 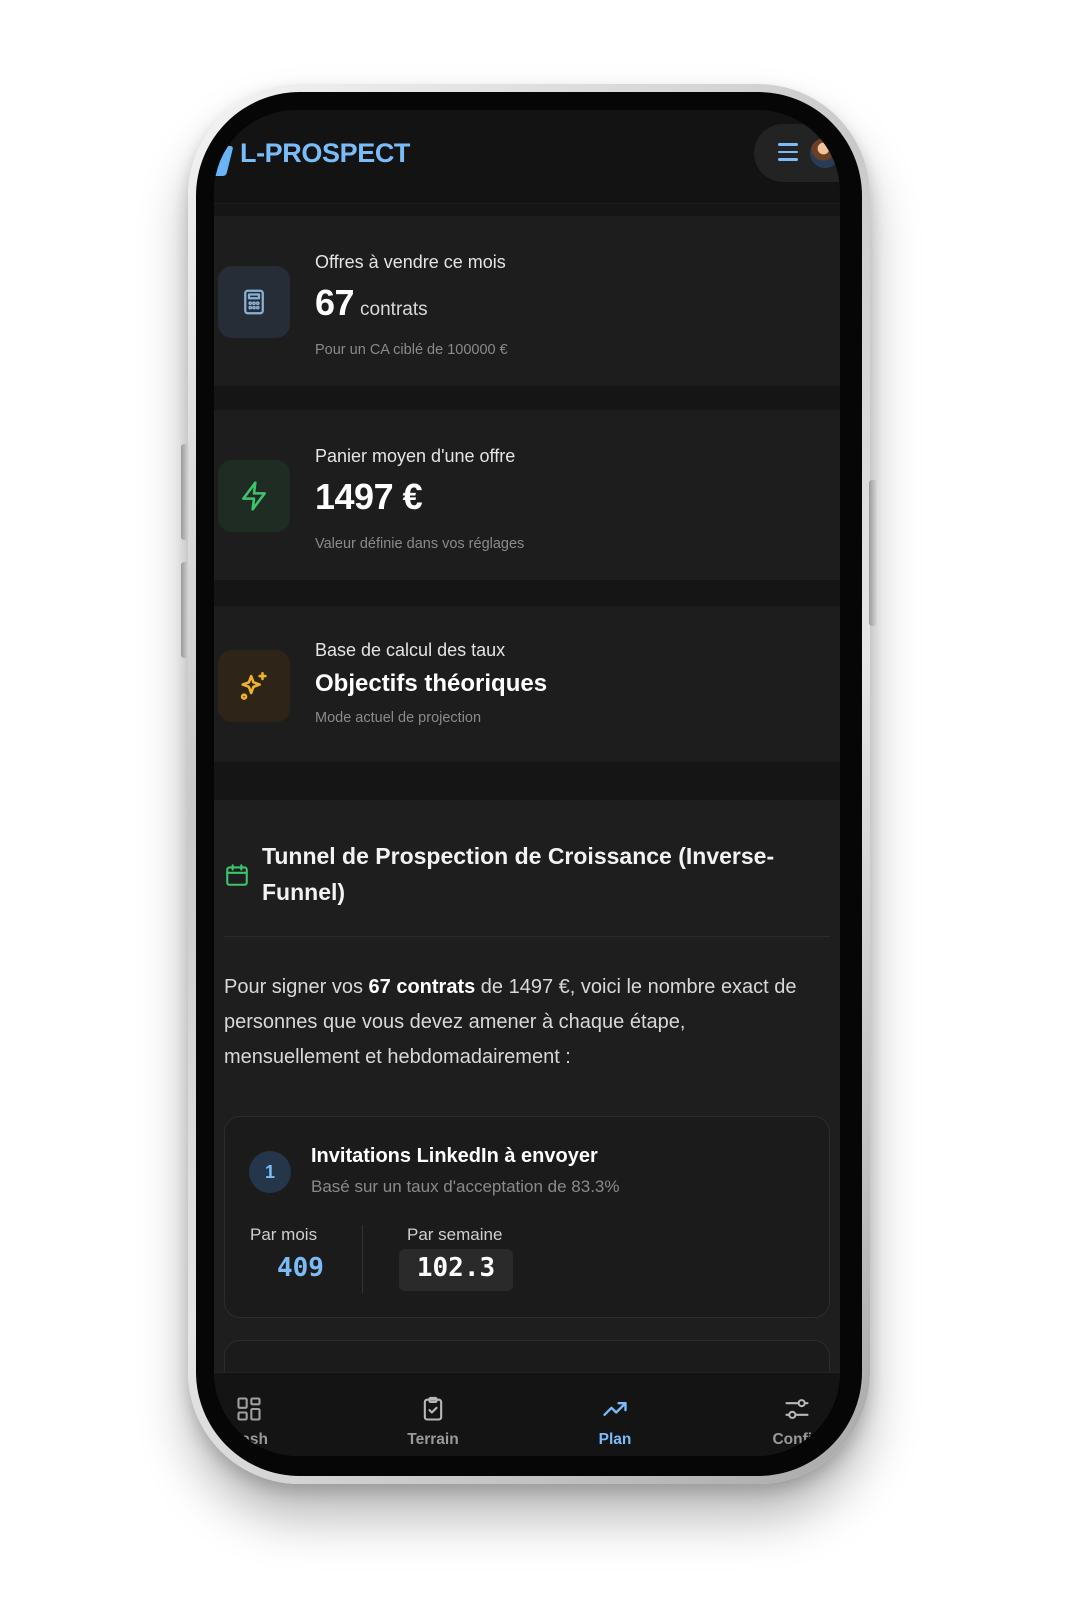 I want to click on divider, so click(x=527, y=936).